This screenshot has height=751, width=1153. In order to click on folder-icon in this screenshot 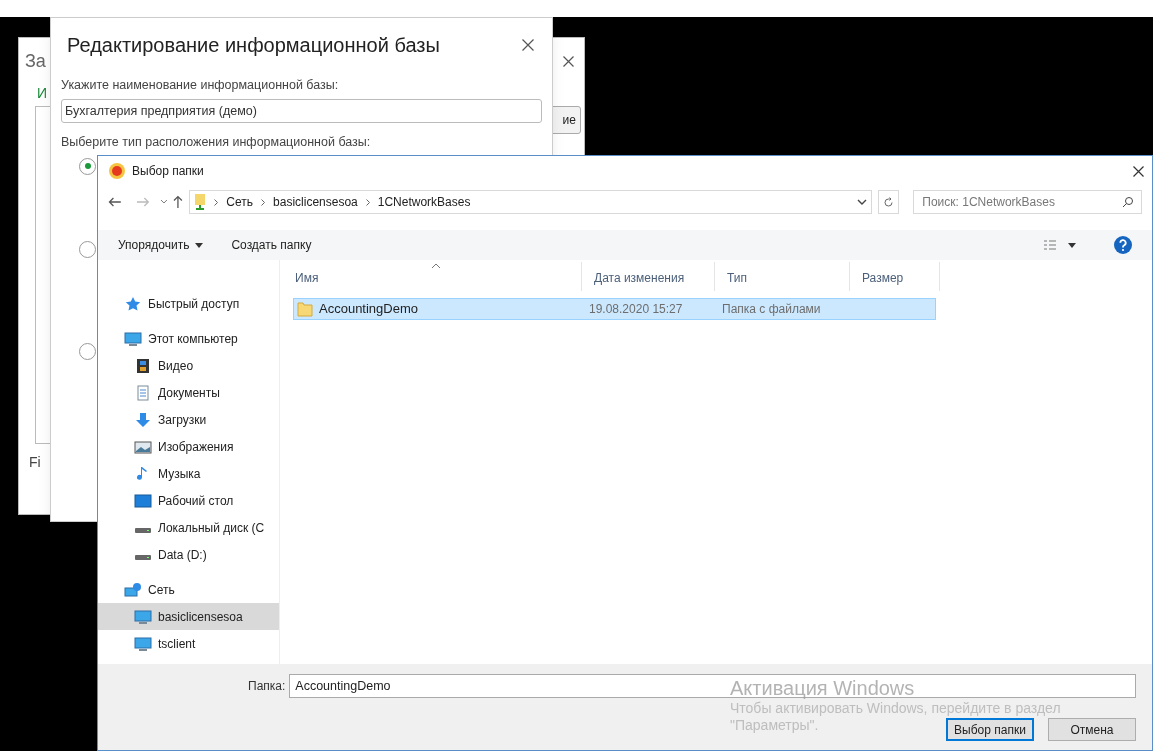, I will do `click(305, 309)`.